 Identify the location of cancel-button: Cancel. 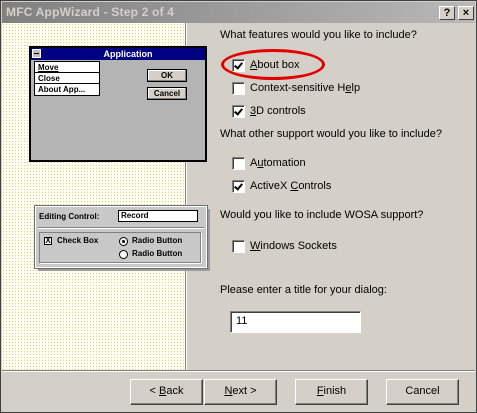
(422, 392).